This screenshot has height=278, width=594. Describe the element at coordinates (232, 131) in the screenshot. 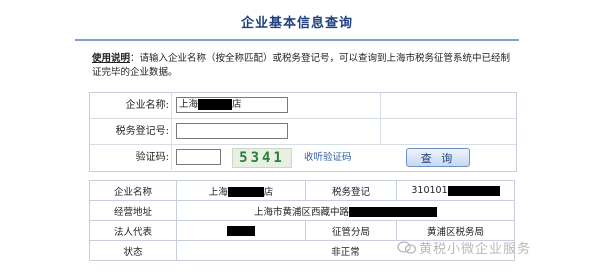

I see `tax-id-input` at that location.